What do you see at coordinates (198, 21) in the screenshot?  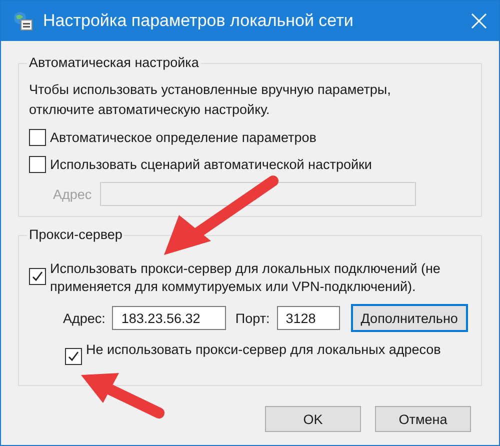 I see `window-title: Настройка параметров локальной сети` at bounding box center [198, 21].